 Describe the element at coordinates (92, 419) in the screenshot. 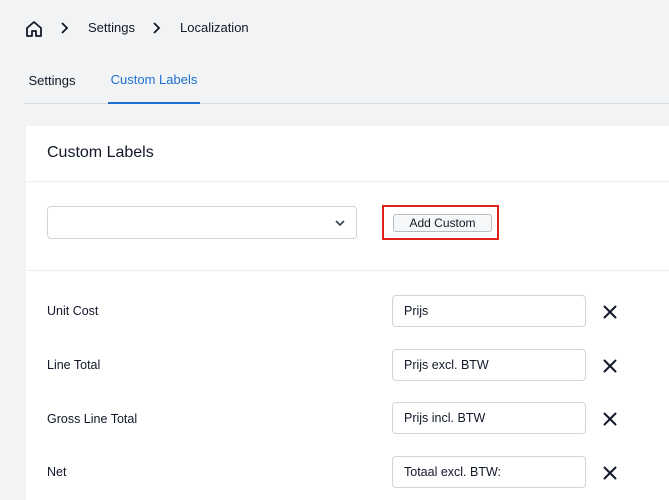

I see `label-gross-line-total: Gross Line Total` at that location.